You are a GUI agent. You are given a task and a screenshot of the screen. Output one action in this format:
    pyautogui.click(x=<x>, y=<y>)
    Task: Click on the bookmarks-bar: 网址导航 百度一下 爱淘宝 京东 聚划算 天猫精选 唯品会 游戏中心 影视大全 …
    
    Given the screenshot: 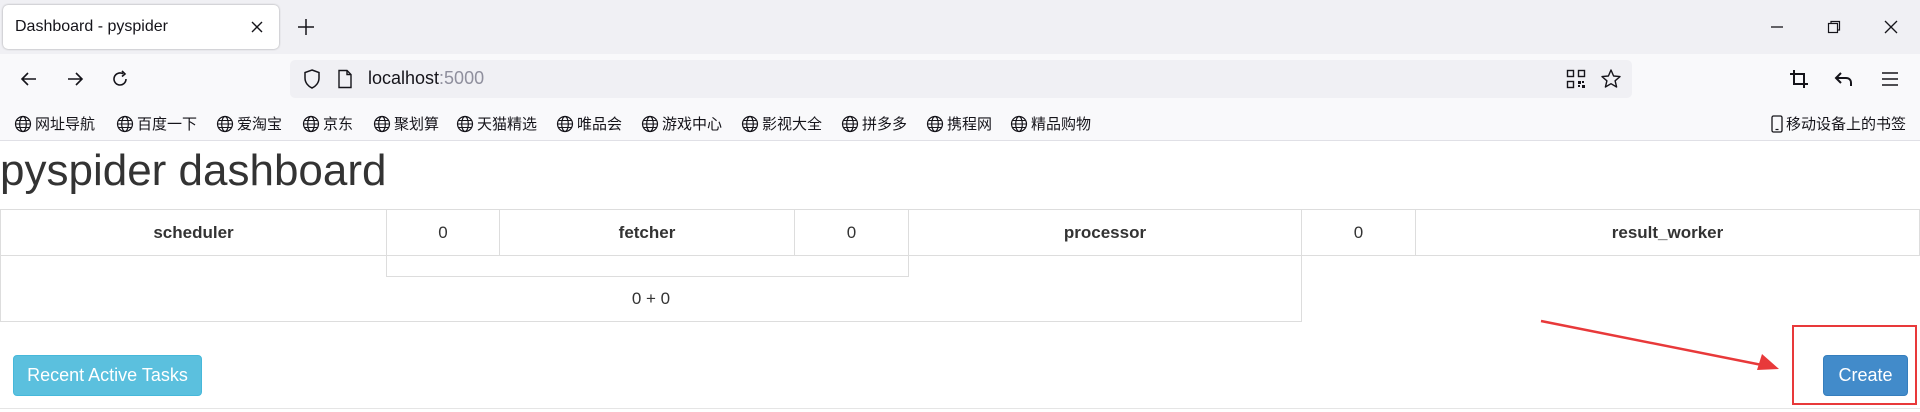 What is the action you would take?
    pyautogui.click(x=960, y=122)
    